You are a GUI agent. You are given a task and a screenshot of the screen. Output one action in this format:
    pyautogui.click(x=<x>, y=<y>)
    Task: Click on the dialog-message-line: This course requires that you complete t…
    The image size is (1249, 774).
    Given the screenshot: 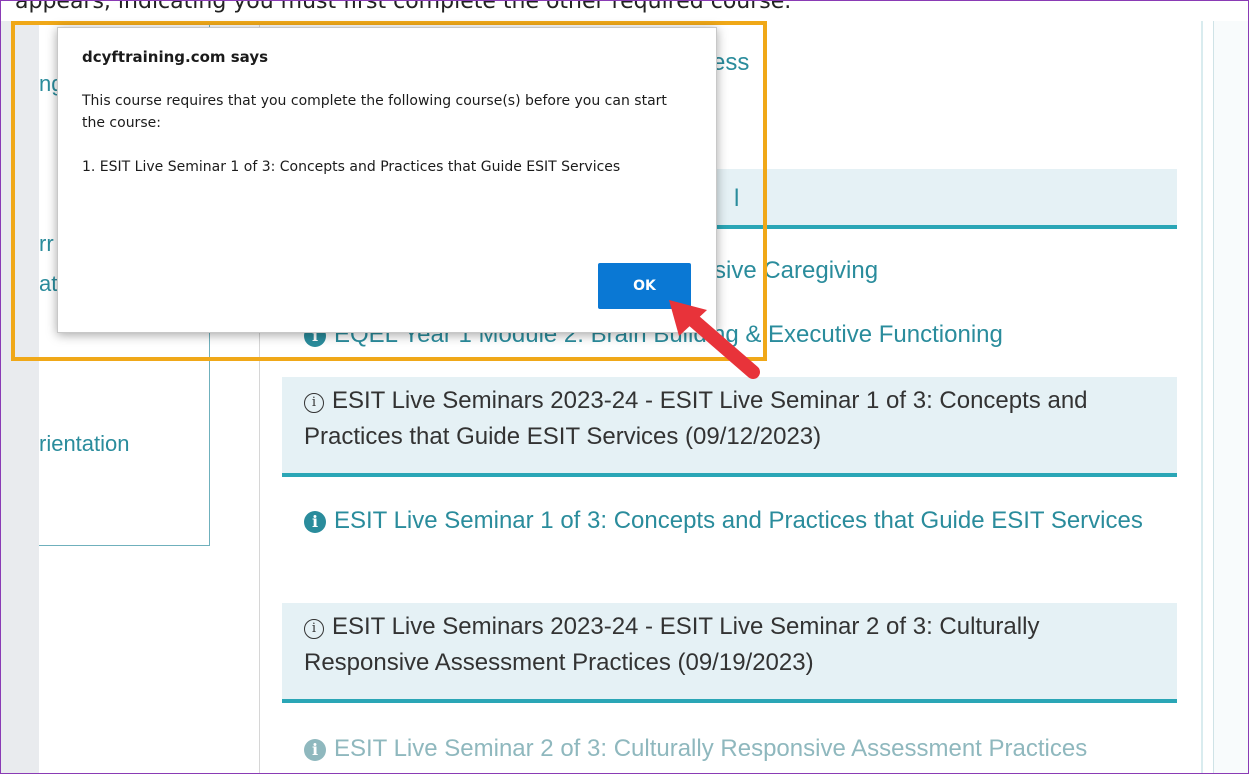 What is the action you would take?
    pyautogui.click(x=374, y=112)
    